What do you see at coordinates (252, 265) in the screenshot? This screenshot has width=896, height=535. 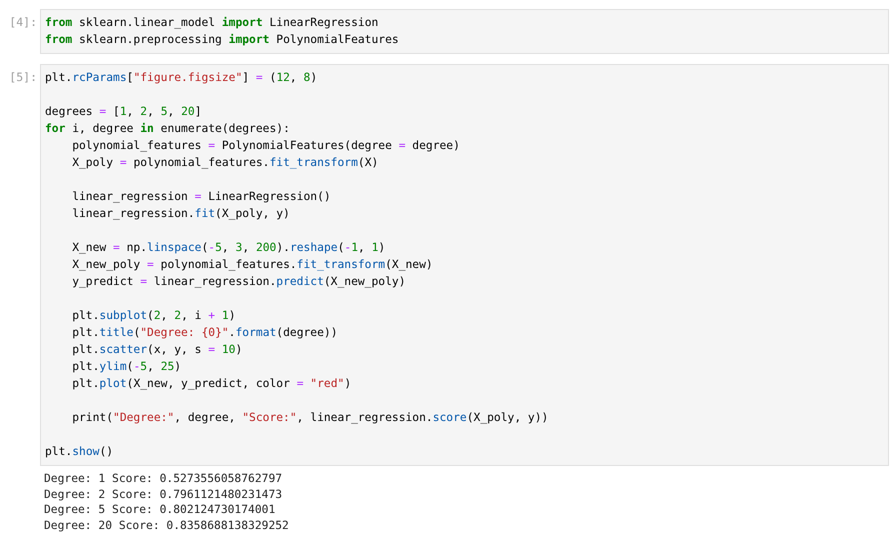 I see `code-line: X_new_poly = polynomial_features.fit_transform(X_new)` at bounding box center [252, 265].